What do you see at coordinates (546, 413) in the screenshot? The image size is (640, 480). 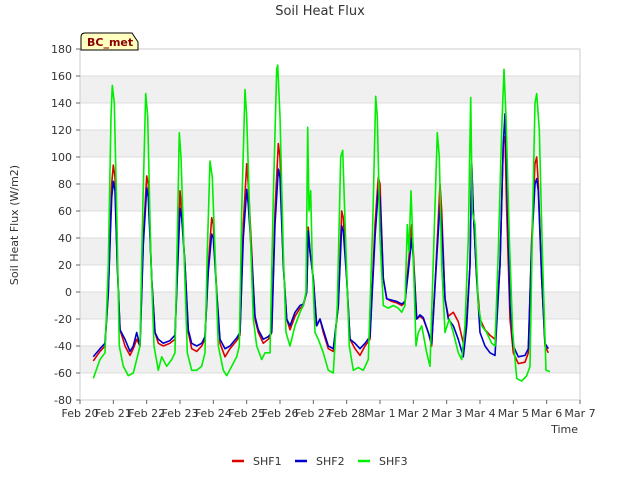 I see `x-tick-label: Mar 6` at bounding box center [546, 413].